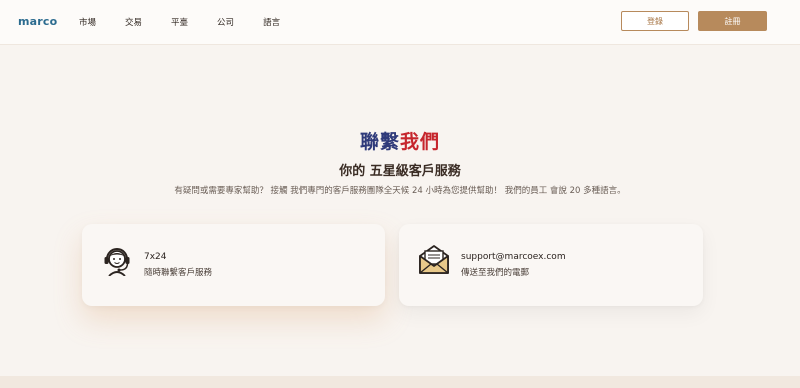 Image resolution: width=800 pixels, height=388 pixels. I want to click on page-title-part1: 聯繫, so click(379, 142).